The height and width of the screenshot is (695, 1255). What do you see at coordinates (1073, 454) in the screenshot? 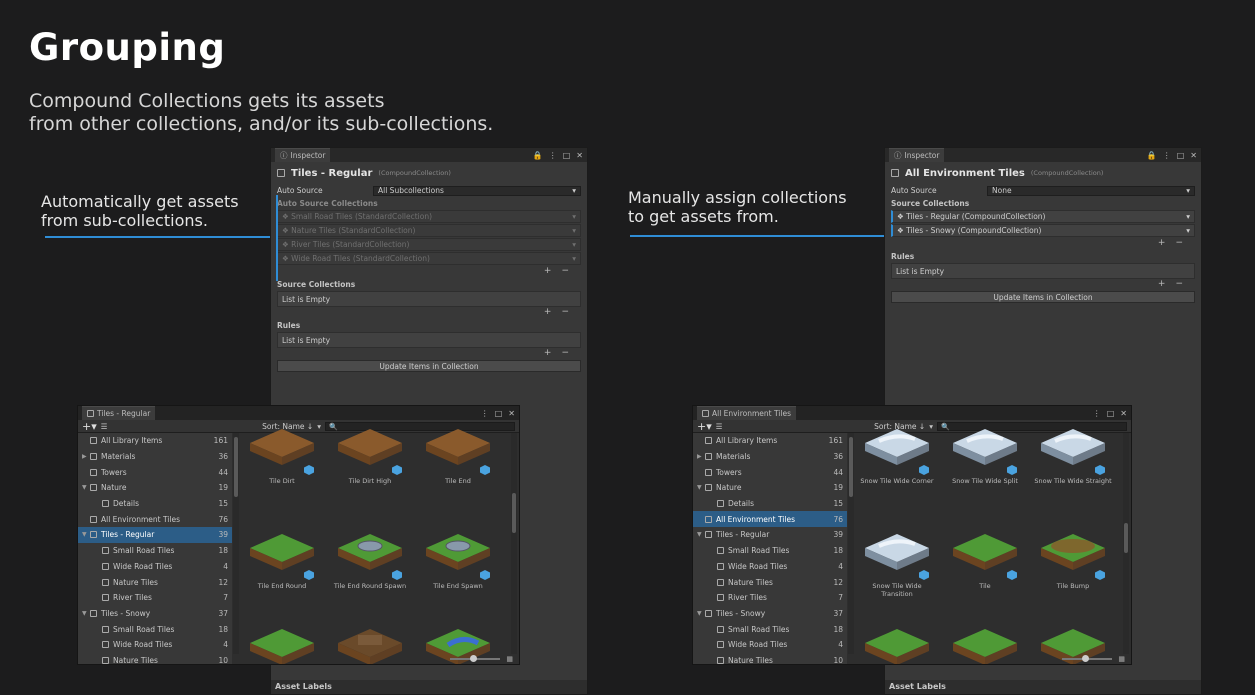
I see `asset-tile: Snow Tile Wide Straight` at bounding box center [1073, 454].